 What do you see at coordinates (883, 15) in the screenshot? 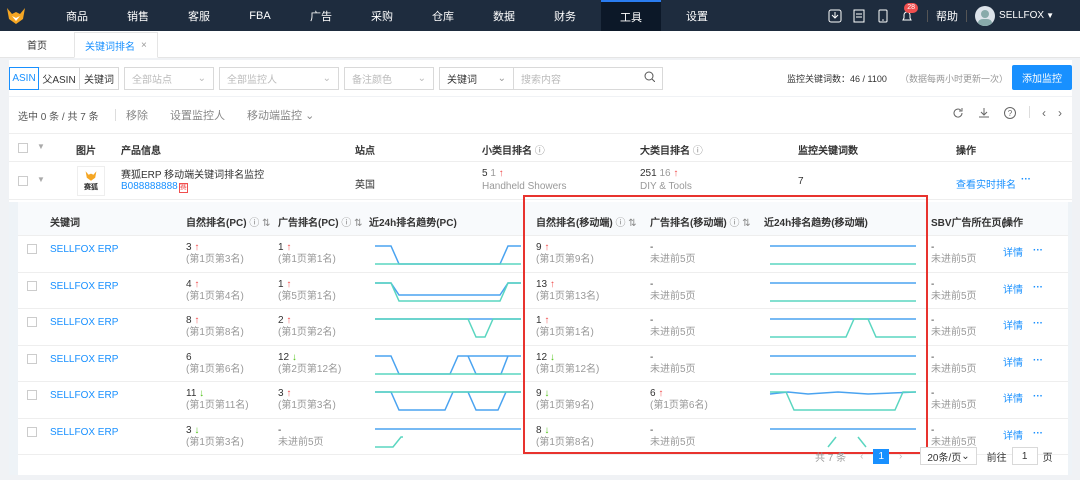
I see `mobile-icon` at bounding box center [883, 15].